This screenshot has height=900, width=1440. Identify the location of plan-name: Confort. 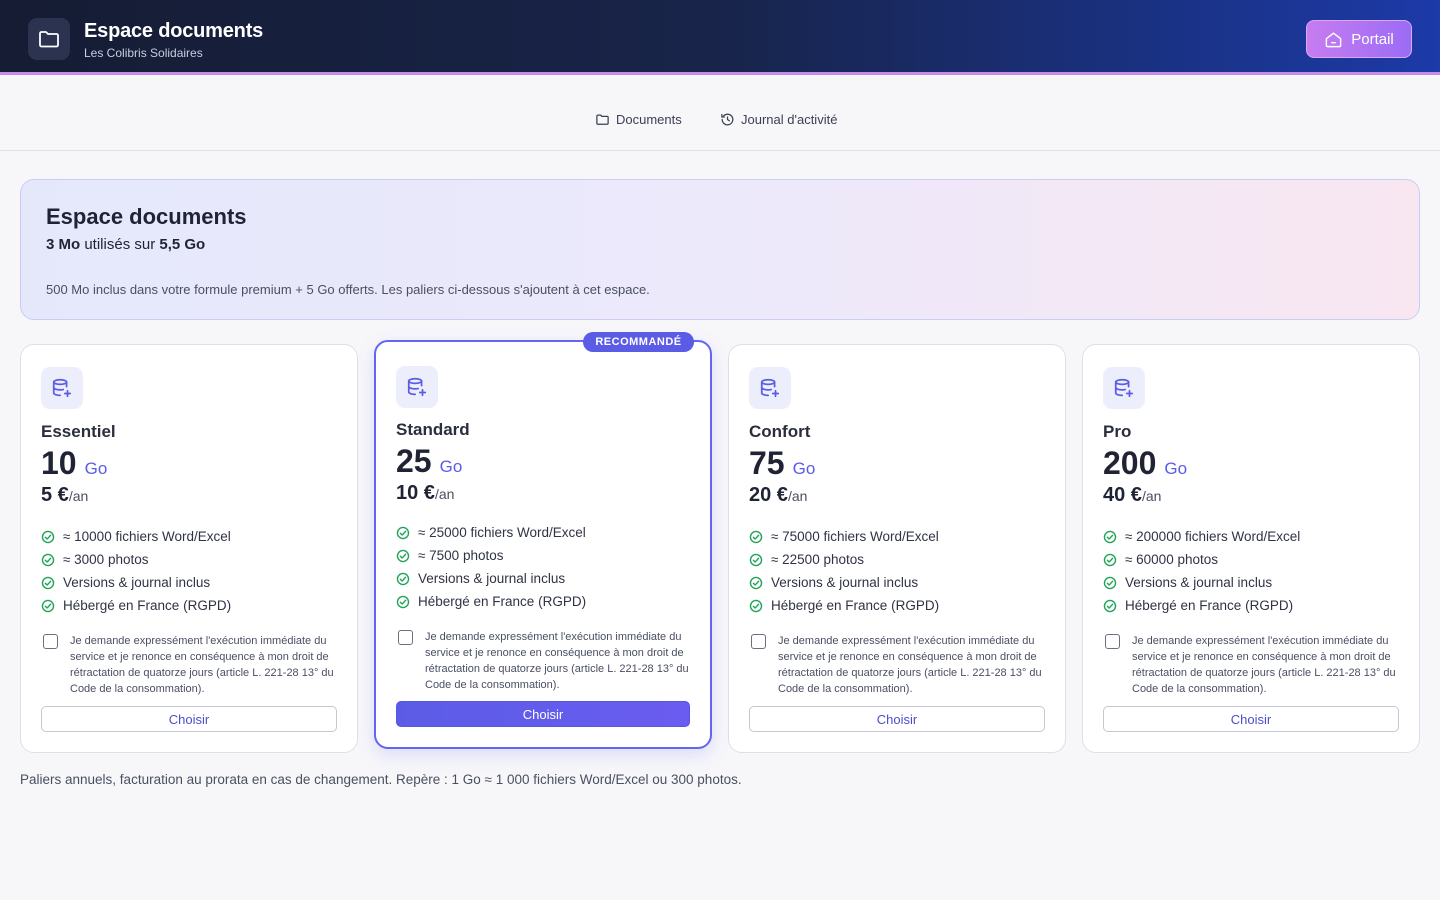
(780, 431).